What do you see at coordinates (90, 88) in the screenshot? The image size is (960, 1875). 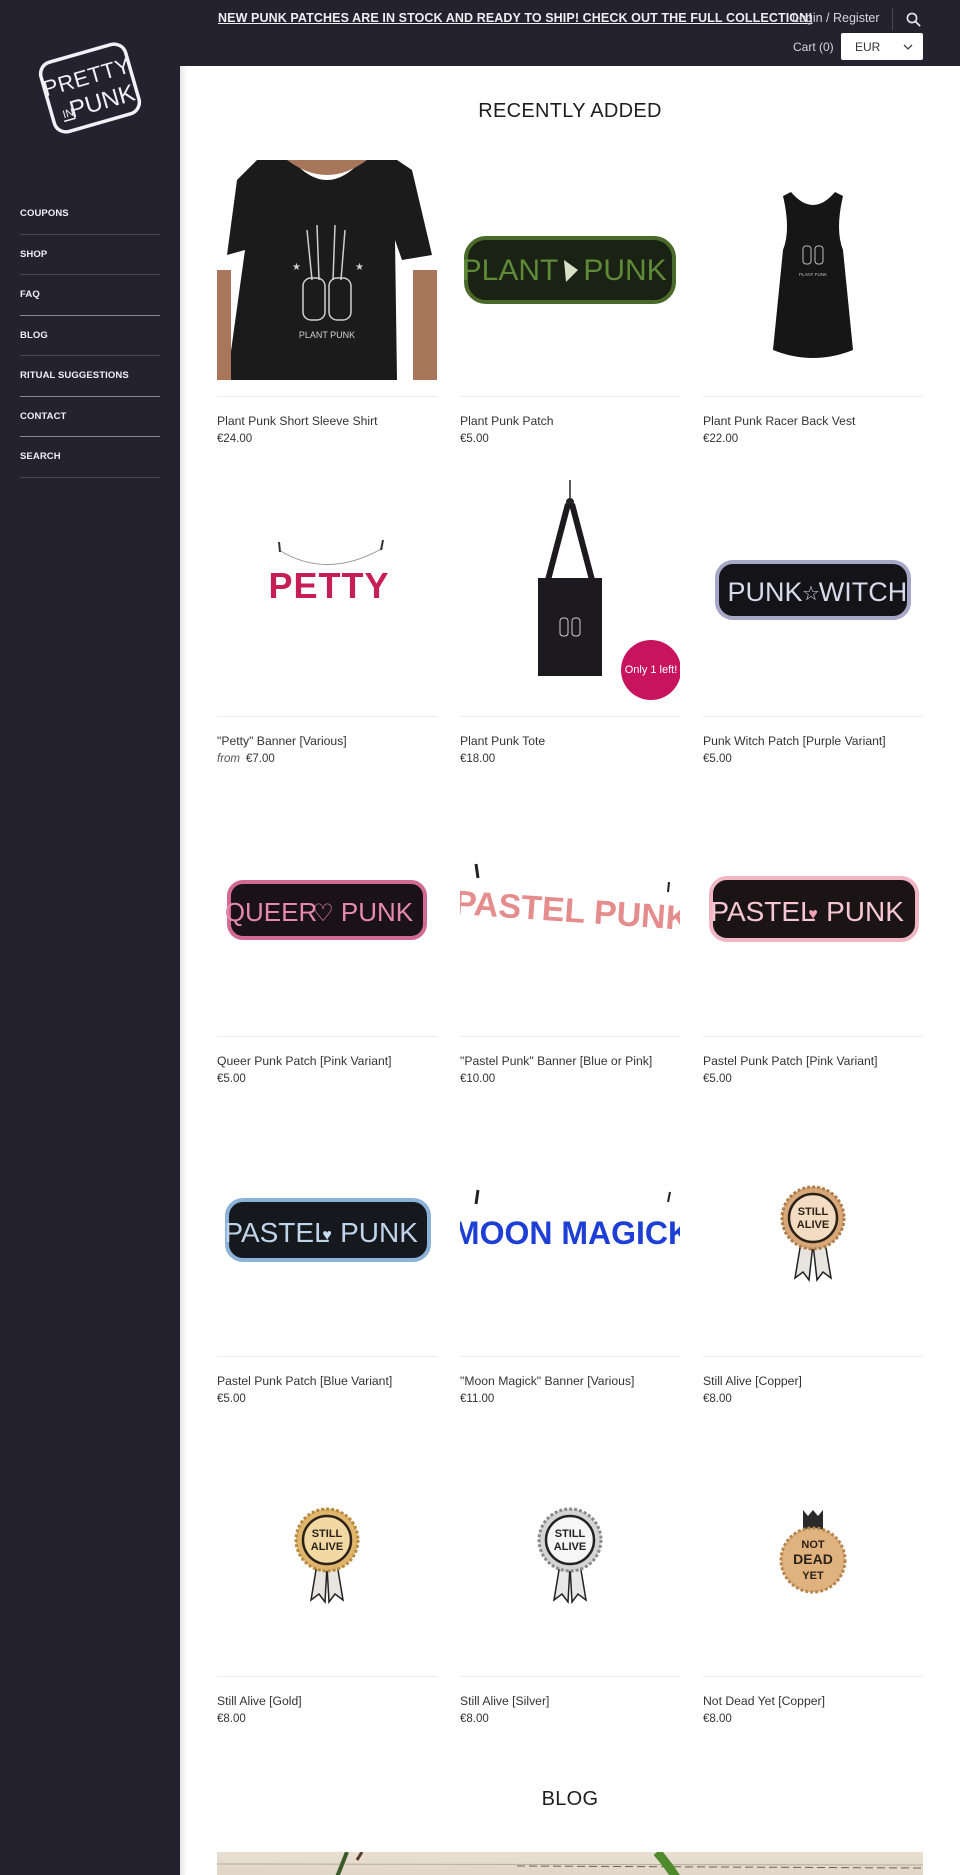 I see `logo-link: PRETTY IN PUNK` at bounding box center [90, 88].